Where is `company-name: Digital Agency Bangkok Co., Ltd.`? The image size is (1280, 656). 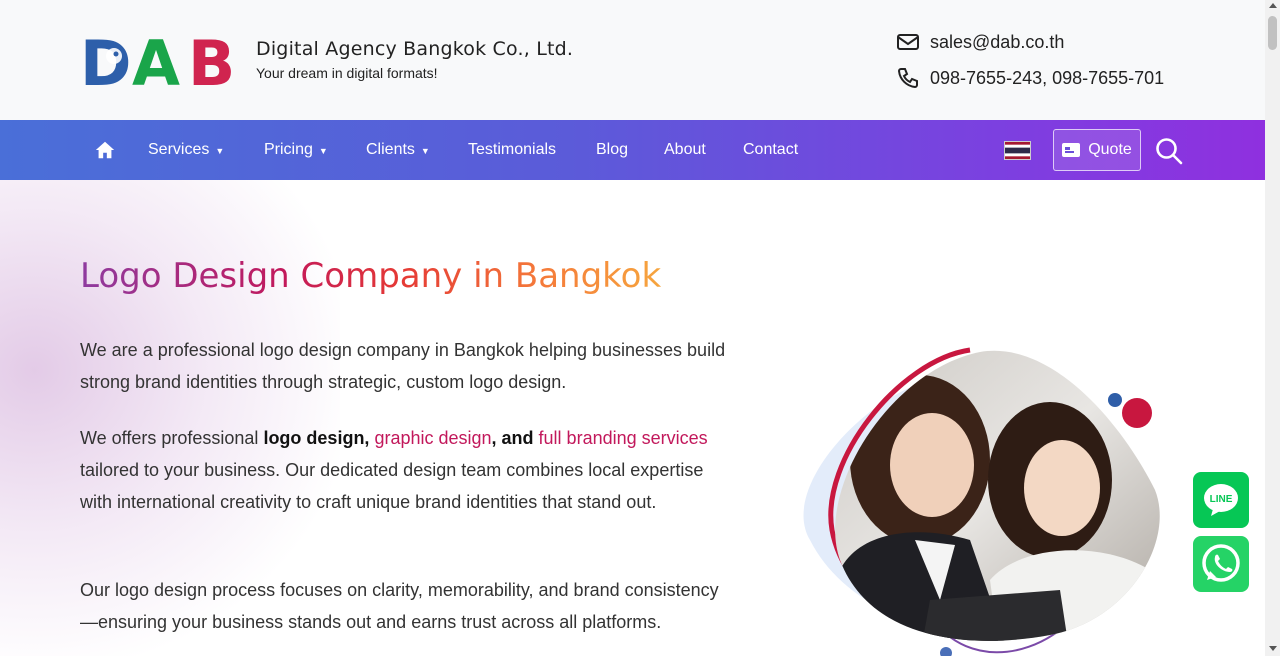 company-name: Digital Agency Bangkok Co., Ltd. is located at coordinates (415, 49).